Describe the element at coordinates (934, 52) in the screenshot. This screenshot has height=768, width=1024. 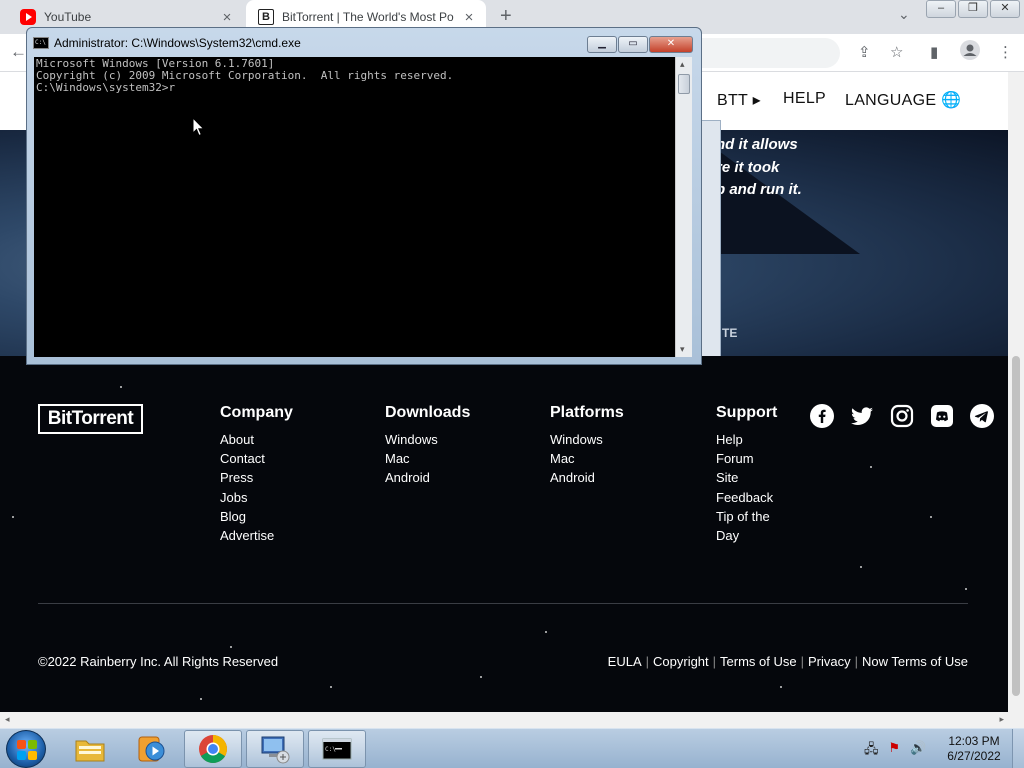
I see `side-panel-icon: ▮` at that location.